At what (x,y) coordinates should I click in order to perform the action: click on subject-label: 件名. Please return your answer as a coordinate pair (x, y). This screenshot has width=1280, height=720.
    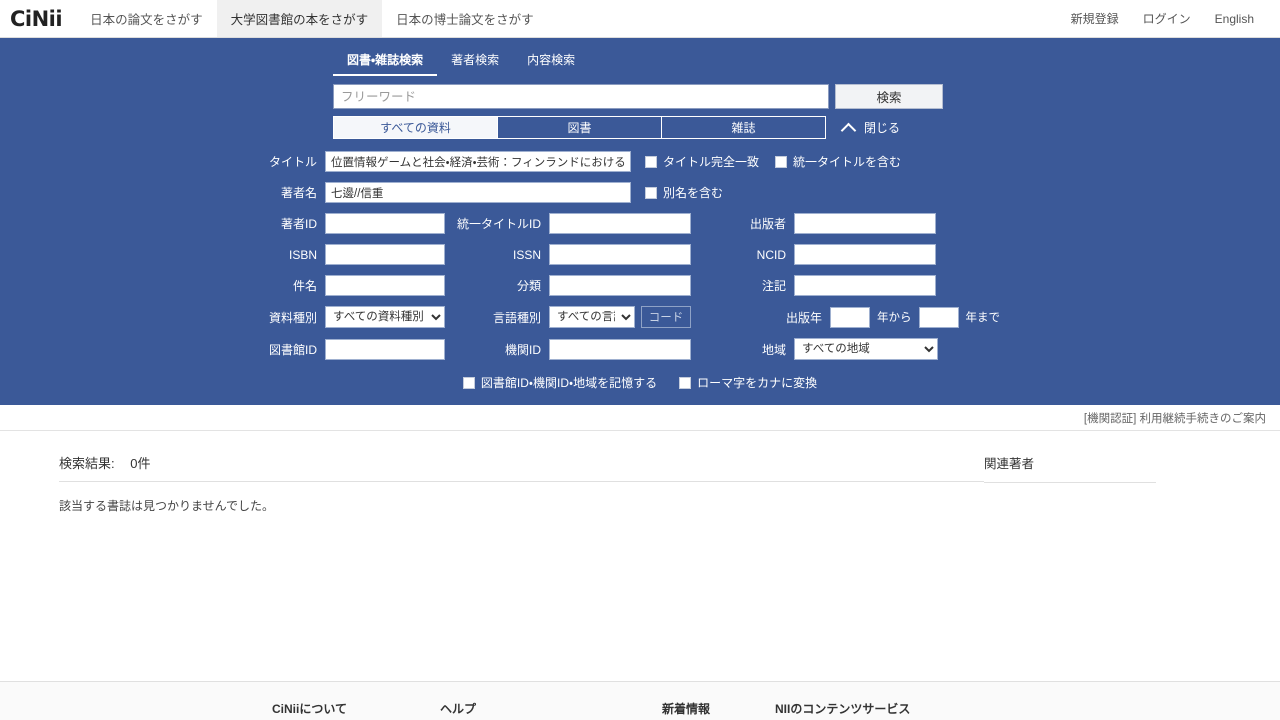
    Looking at the image, I should click on (304, 286).